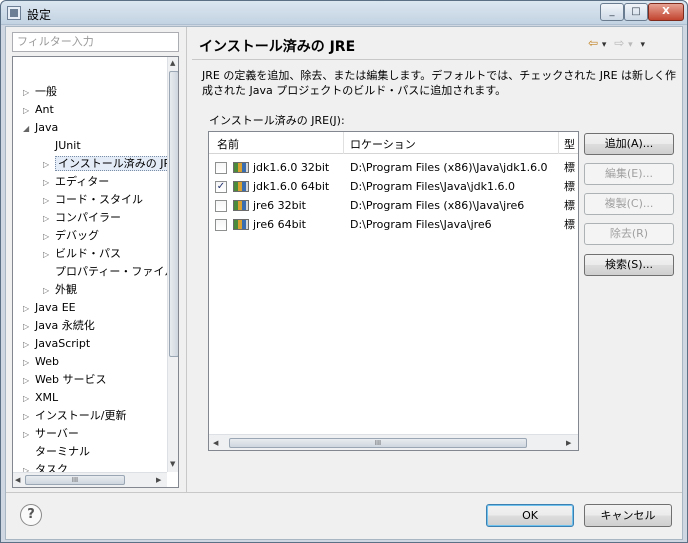 The image size is (688, 543). I want to click on tree-item: ▷ コンパイラー, so click(82, 218).